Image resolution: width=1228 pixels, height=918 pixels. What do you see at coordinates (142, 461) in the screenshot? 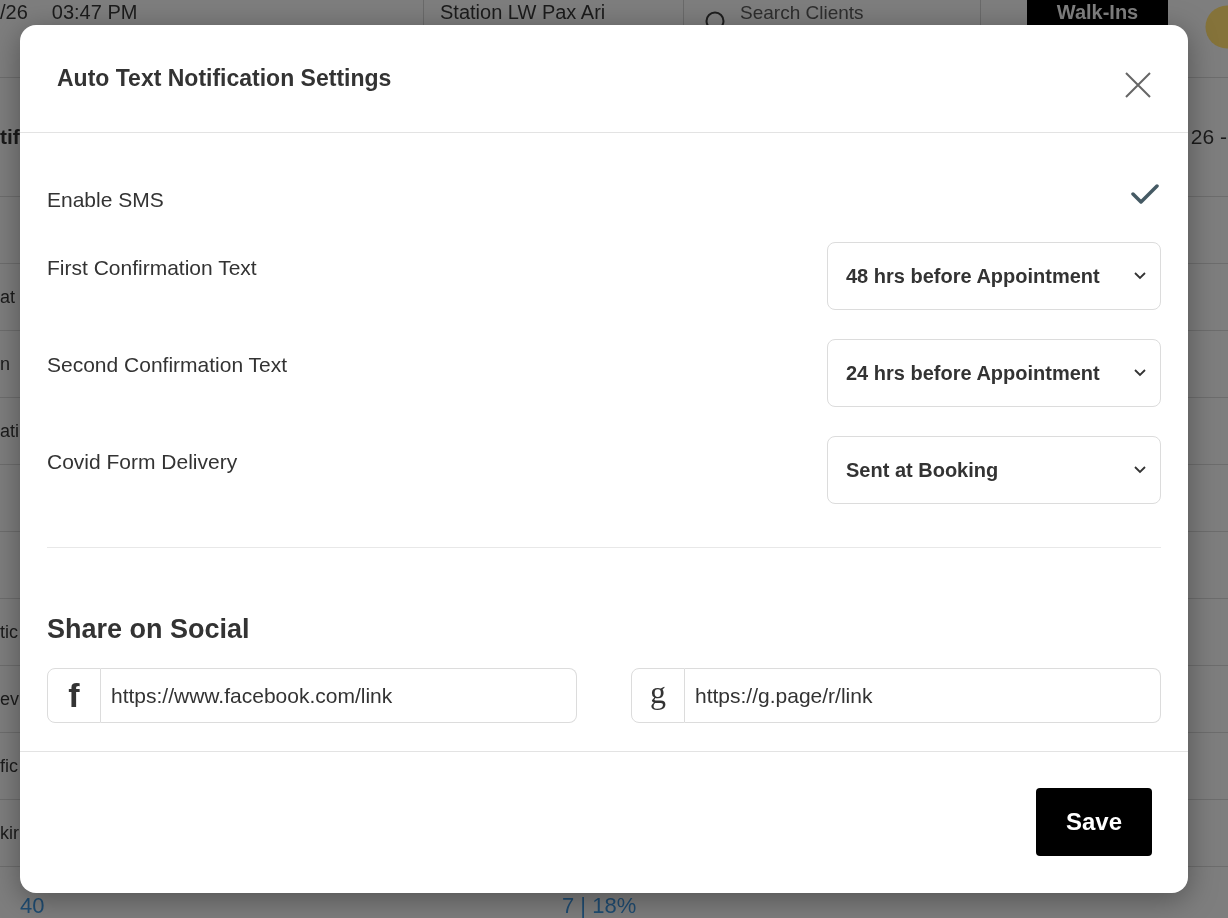
I see `setting-label: Covid Form Delivery` at bounding box center [142, 461].